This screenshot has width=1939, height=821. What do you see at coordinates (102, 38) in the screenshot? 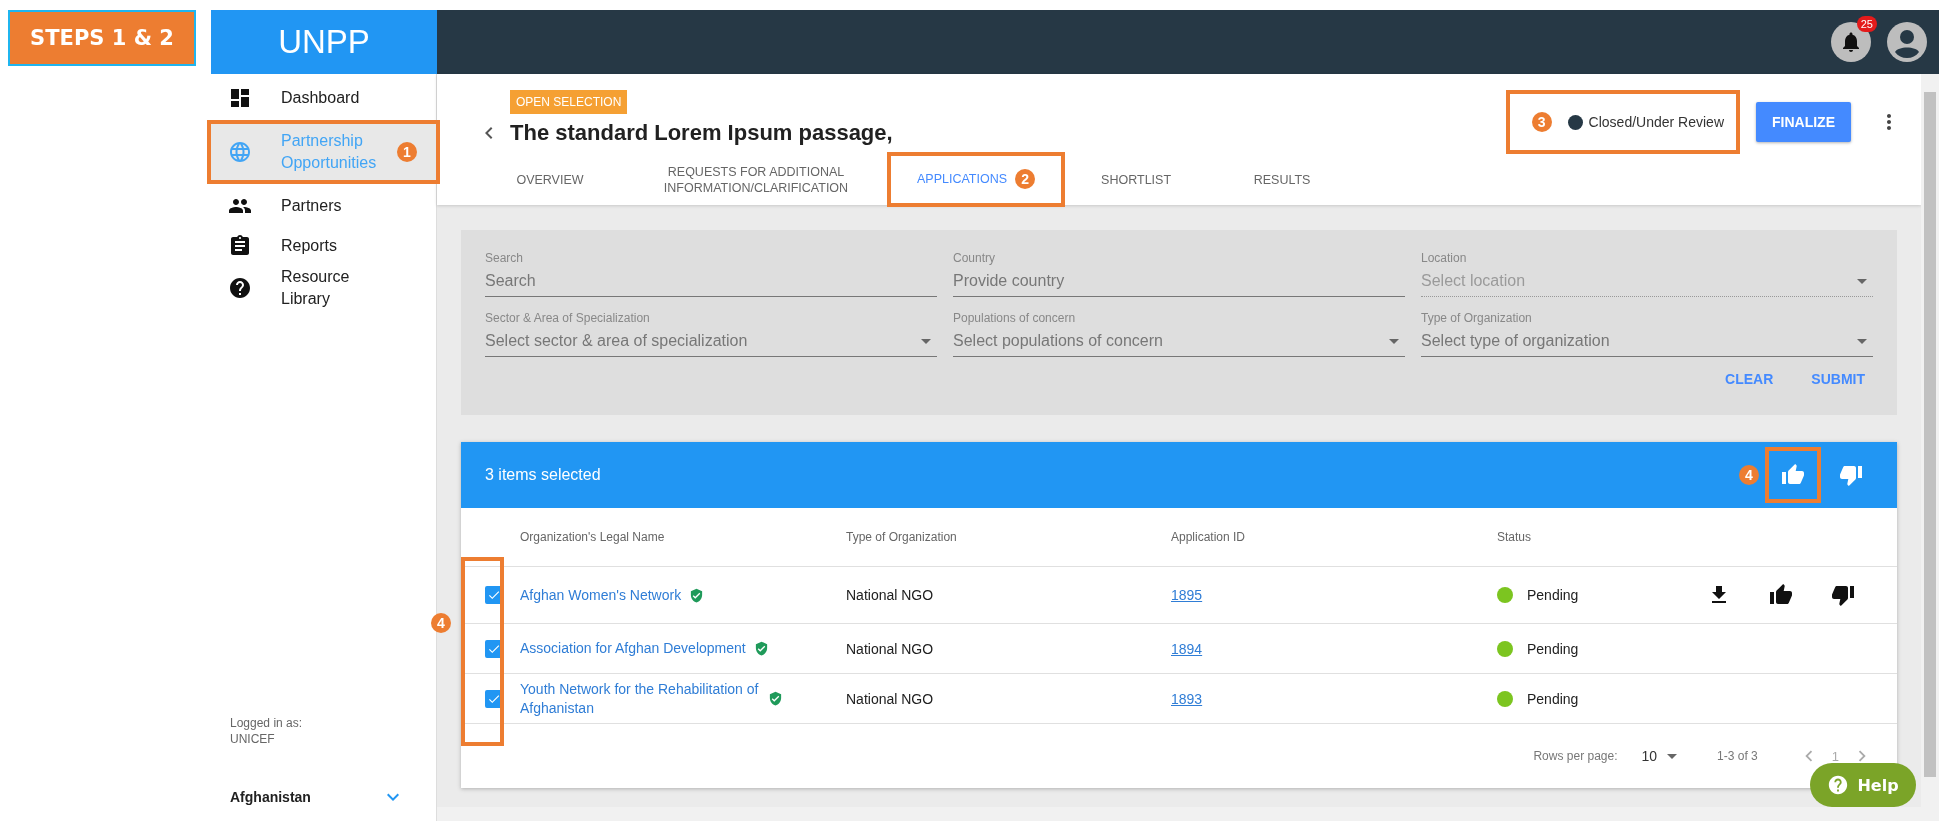
I see `steps-label: STEPS 1 & 2` at bounding box center [102, 38].